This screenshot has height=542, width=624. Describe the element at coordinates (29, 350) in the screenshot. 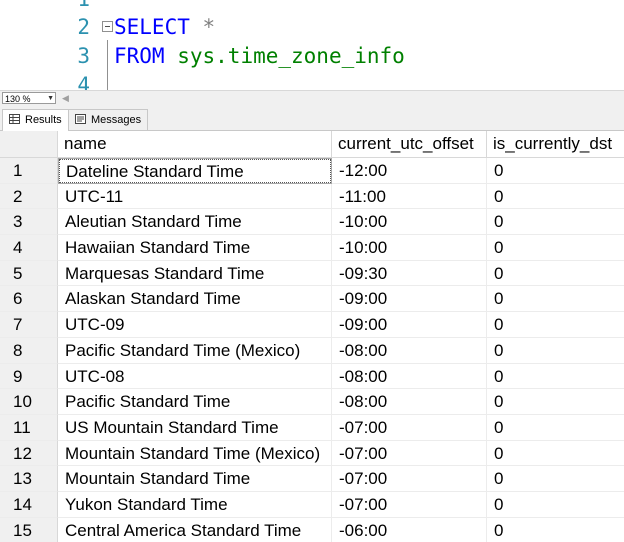

I see `row-number-cell: 8` at that location.